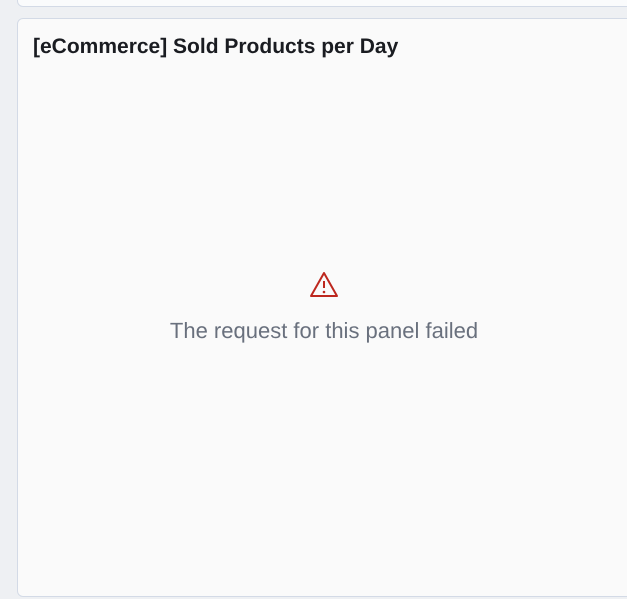 This screenshot has height=599, width=627. I want to click on panel-title: [eCommerce] Sold Products per Day, so click(215, 47).